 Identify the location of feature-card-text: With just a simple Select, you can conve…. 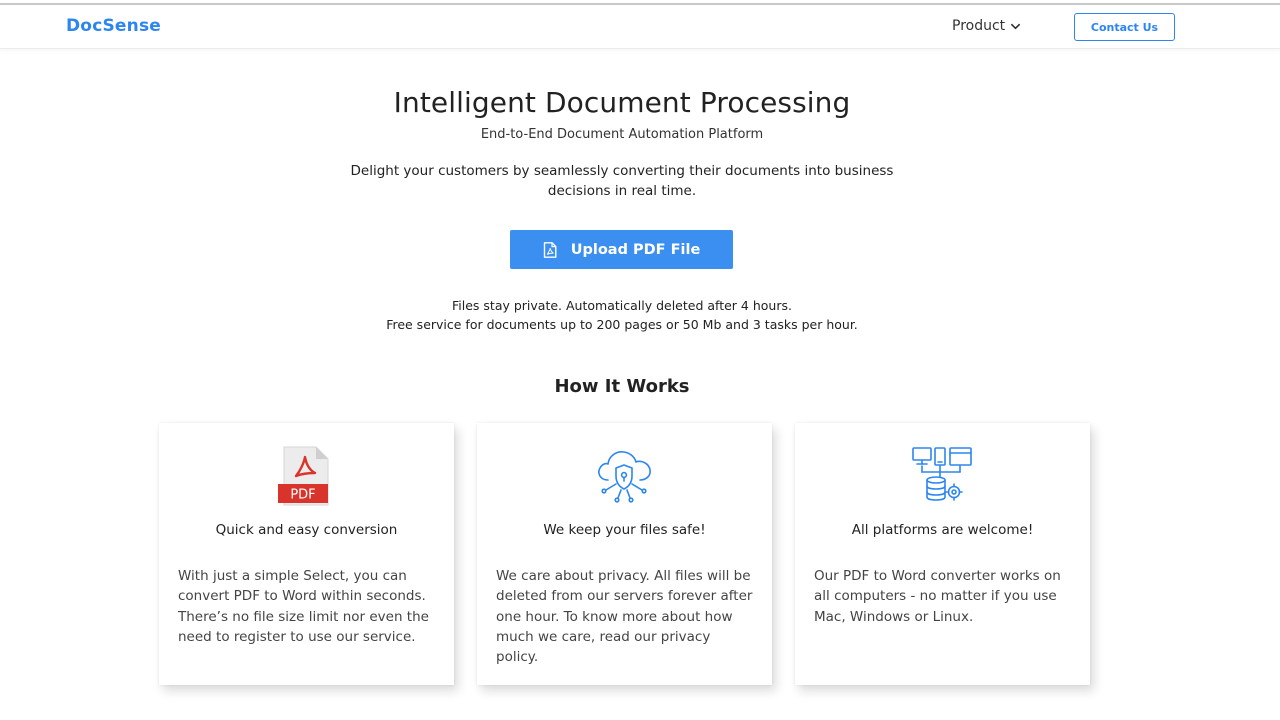
(303, 606).